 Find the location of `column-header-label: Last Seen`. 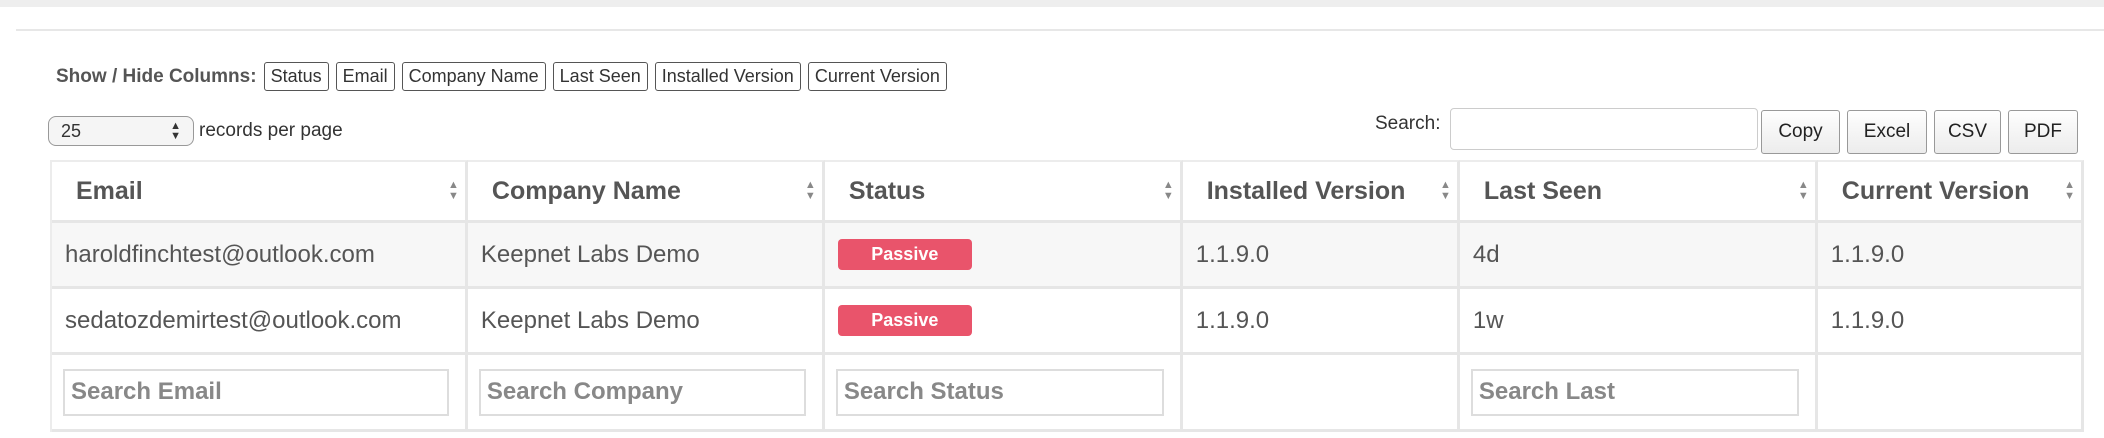

column-header-label: Last Seen is located at coordinates (1542, 190).